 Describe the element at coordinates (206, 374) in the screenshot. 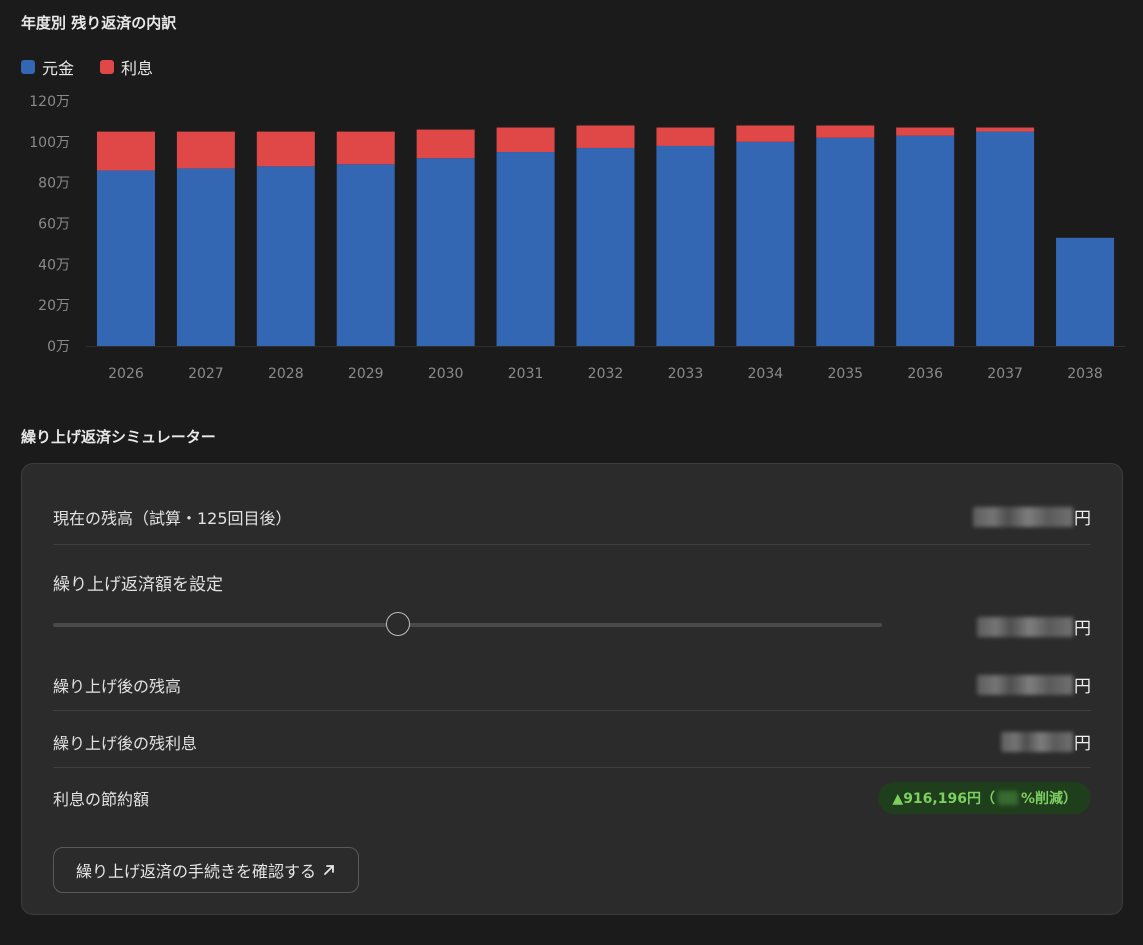

I see `x-tick-label: 2027` at that location.